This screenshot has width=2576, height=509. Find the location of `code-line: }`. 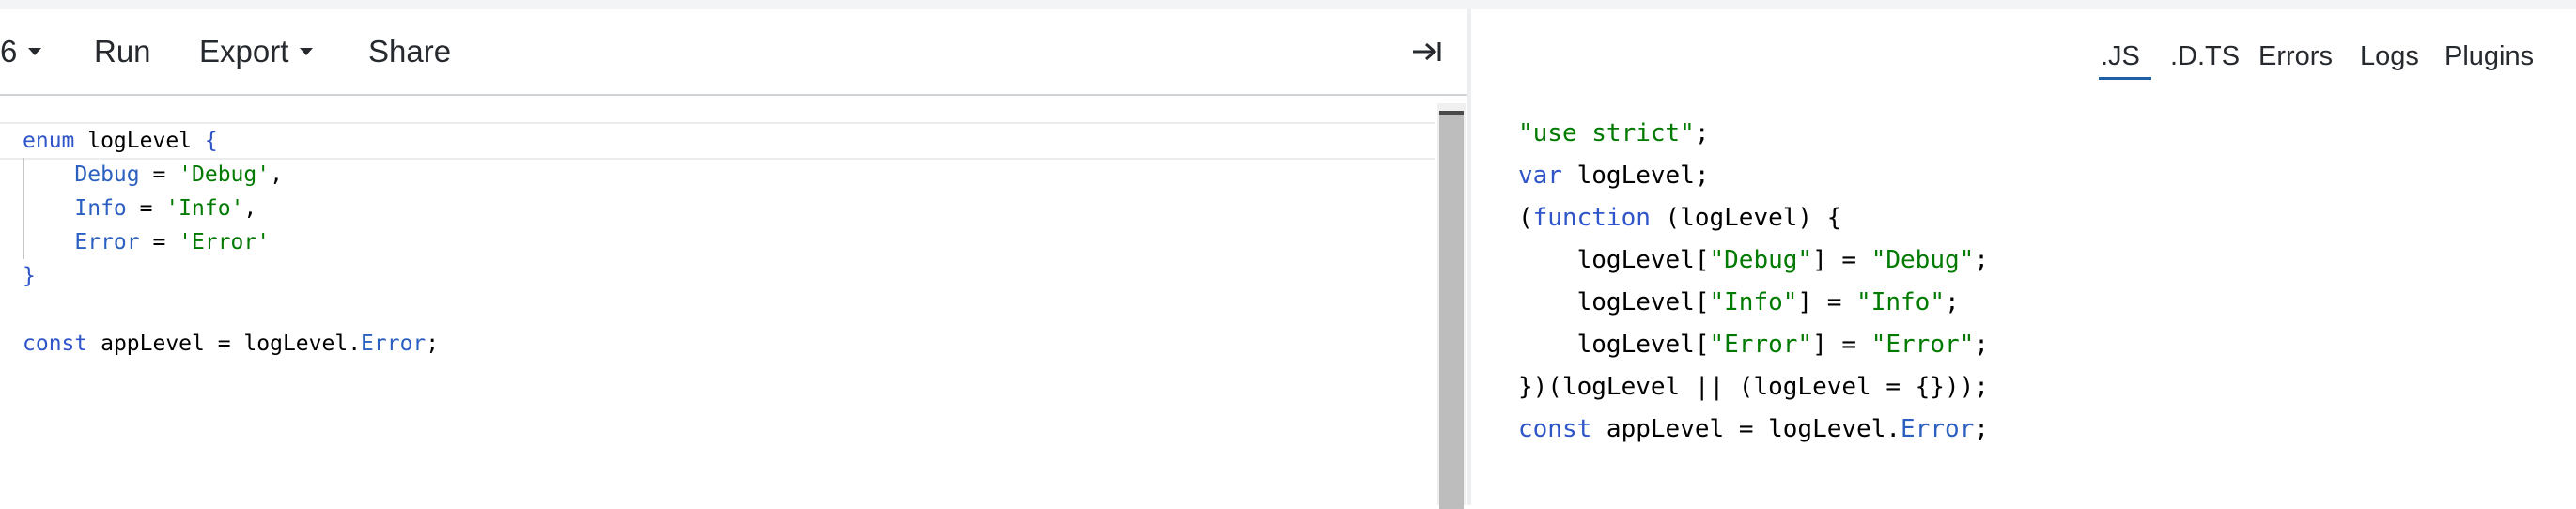

code-line: } is located at coordinates (30, 276).